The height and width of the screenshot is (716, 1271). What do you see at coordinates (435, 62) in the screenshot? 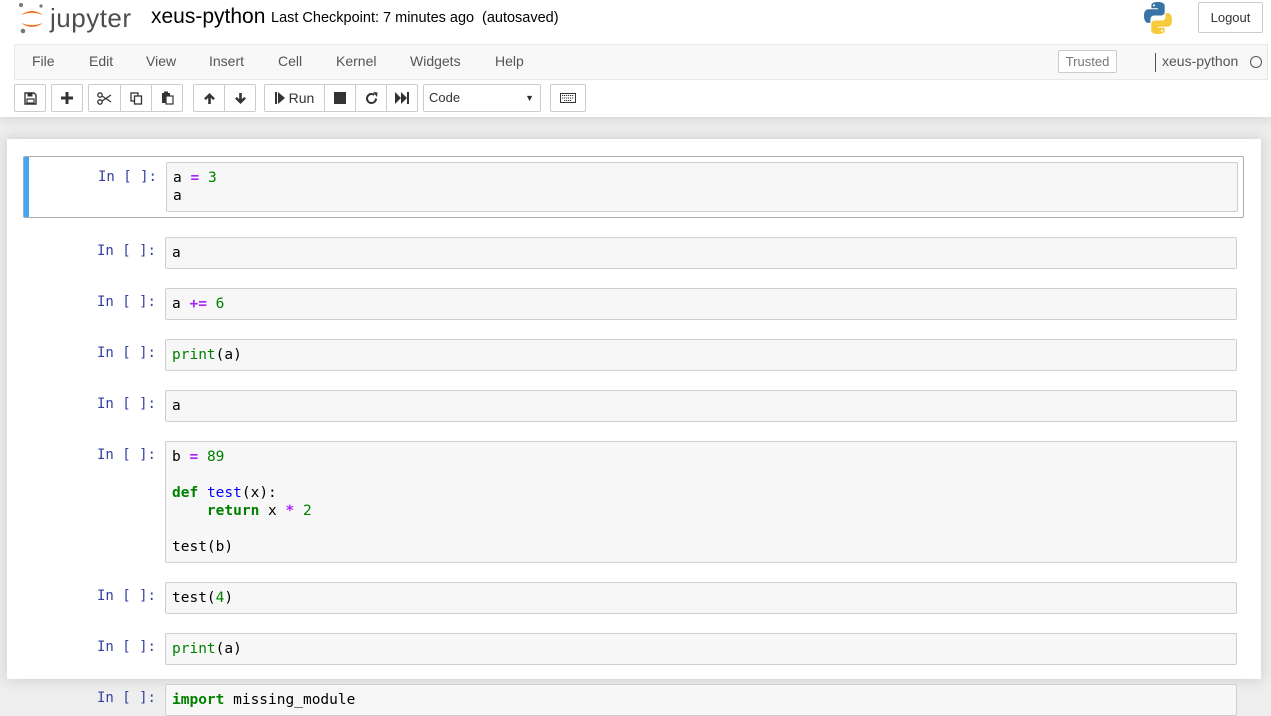
I see `menu-widgets: Widgets` at bounding box center [435, 62].